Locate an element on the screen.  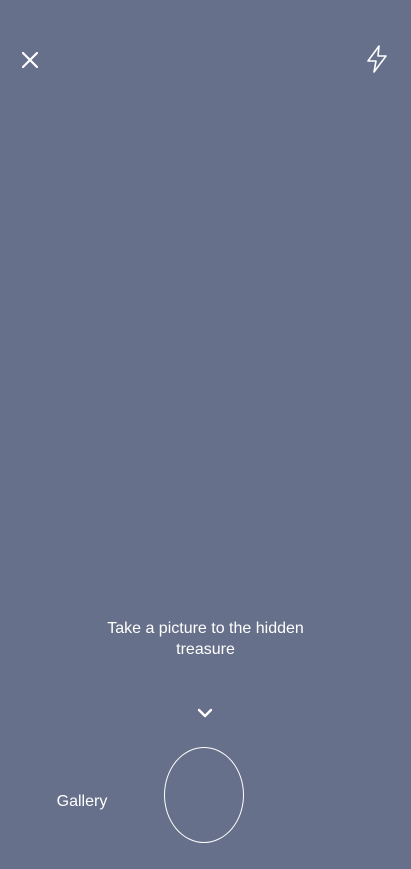
close-icon is located at coordinates (30, 60).